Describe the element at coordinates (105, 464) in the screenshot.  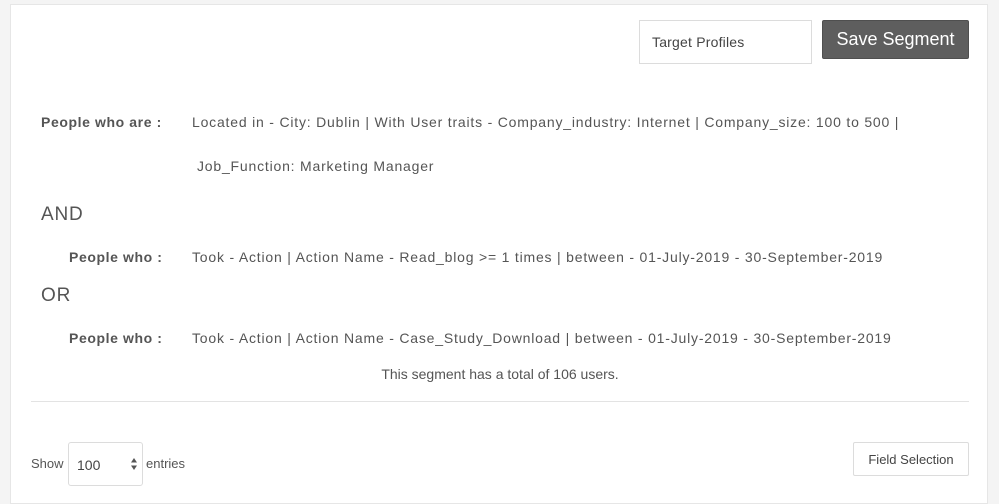
I see `entries-per-page-select: 100` at that location.